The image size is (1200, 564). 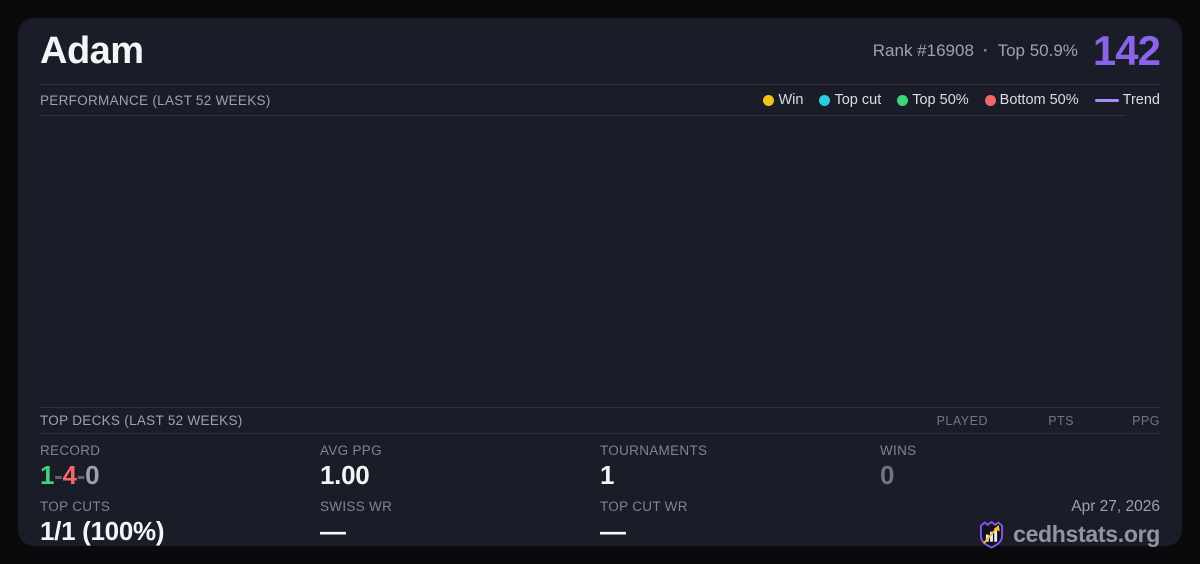 I want to click on player-name: Adam, so click(x=92, y=51).